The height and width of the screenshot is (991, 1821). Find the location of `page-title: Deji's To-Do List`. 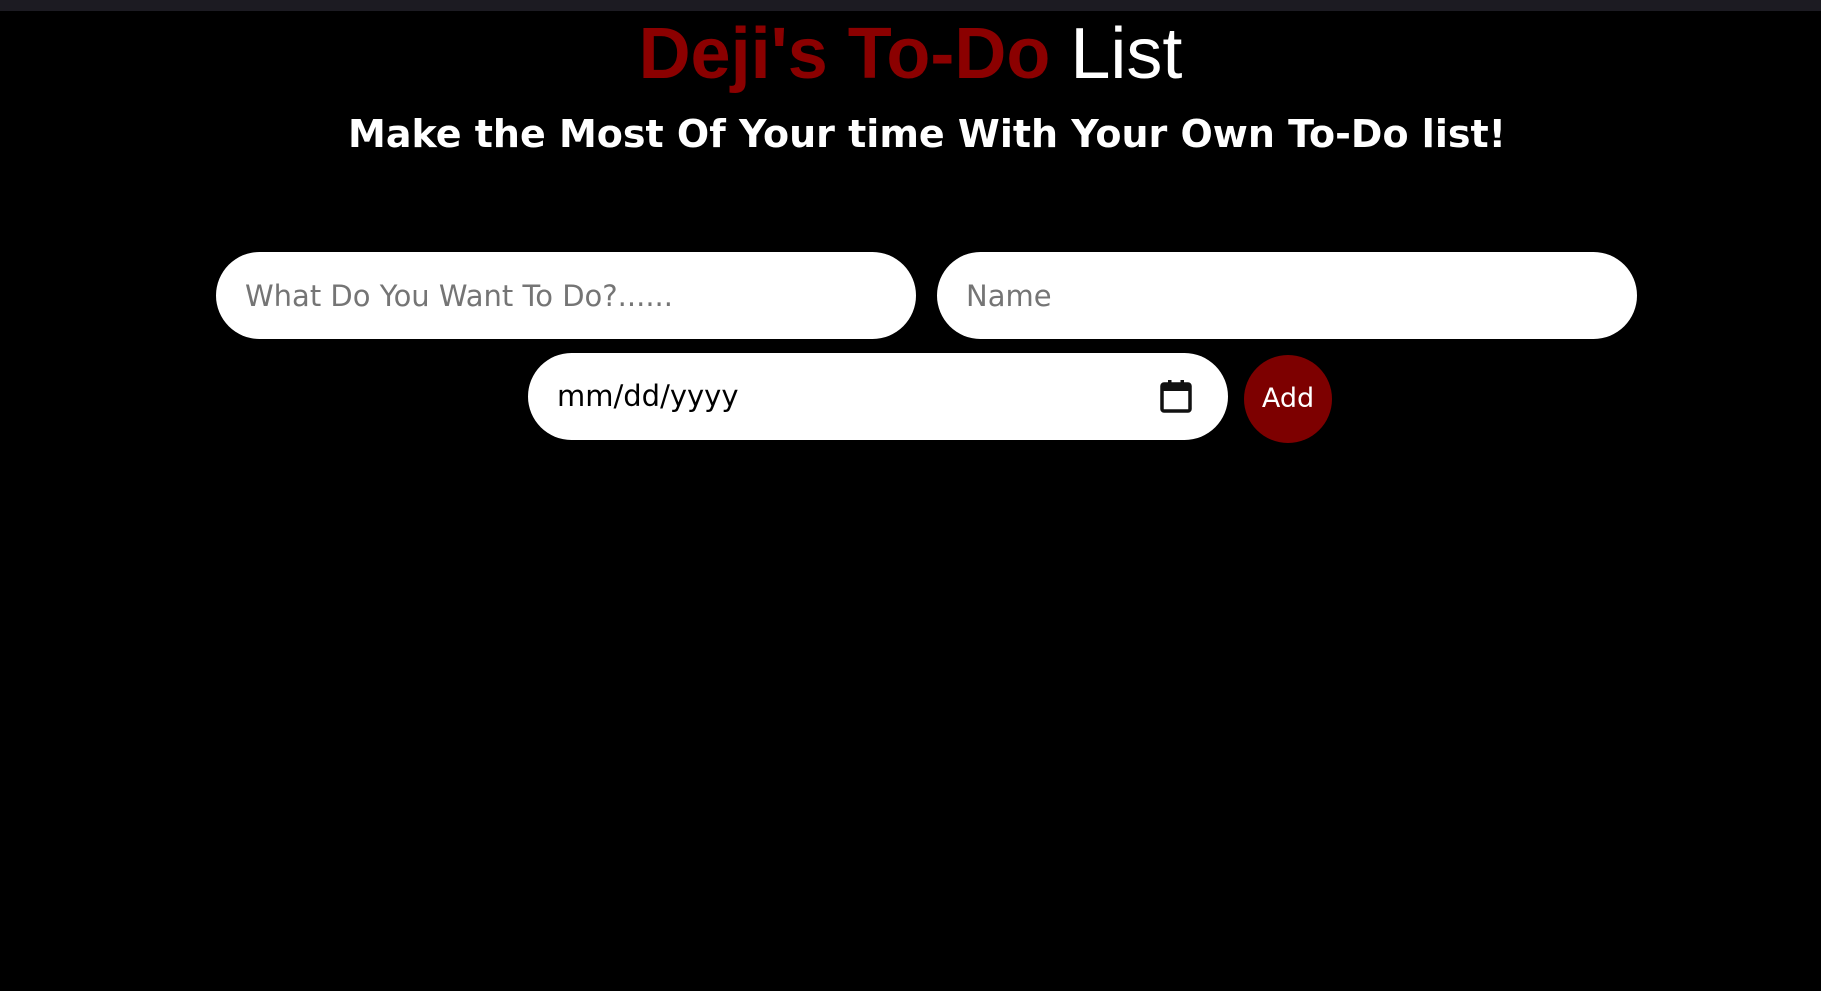

page-title: Deji's To-Do List is located at coordinates (910, 54).